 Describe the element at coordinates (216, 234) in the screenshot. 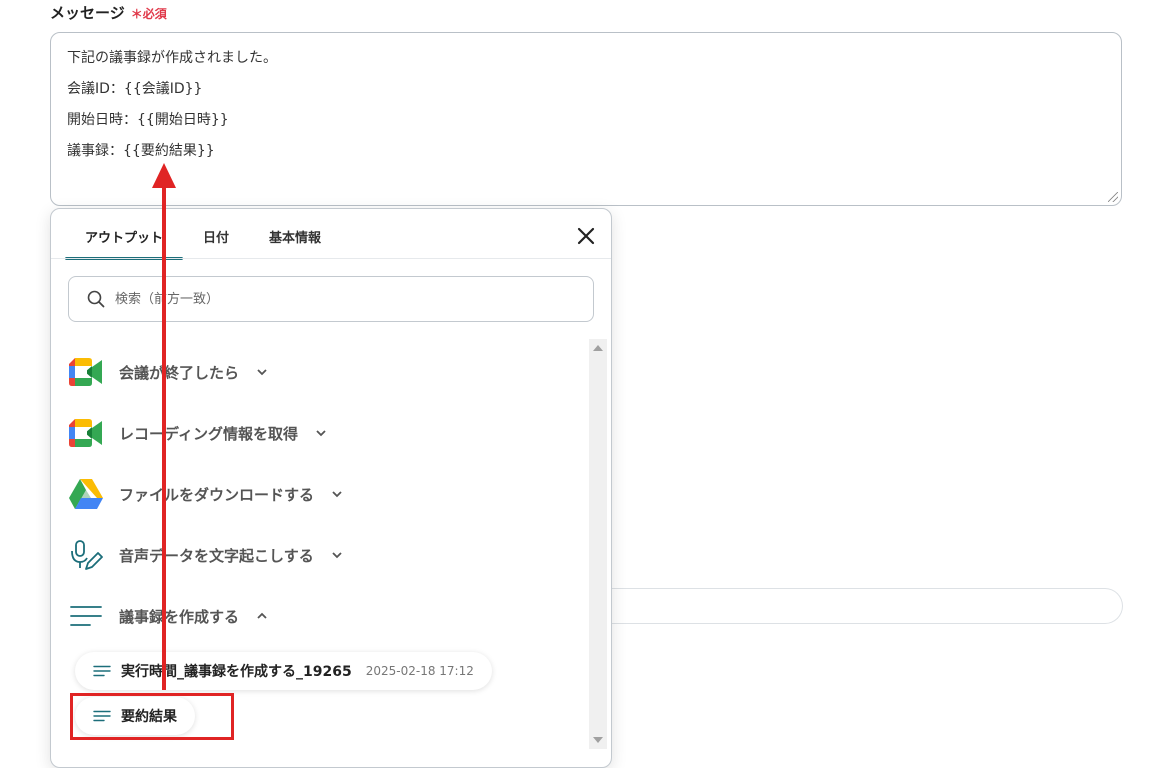

I see `tab-date: 日付` at that location.